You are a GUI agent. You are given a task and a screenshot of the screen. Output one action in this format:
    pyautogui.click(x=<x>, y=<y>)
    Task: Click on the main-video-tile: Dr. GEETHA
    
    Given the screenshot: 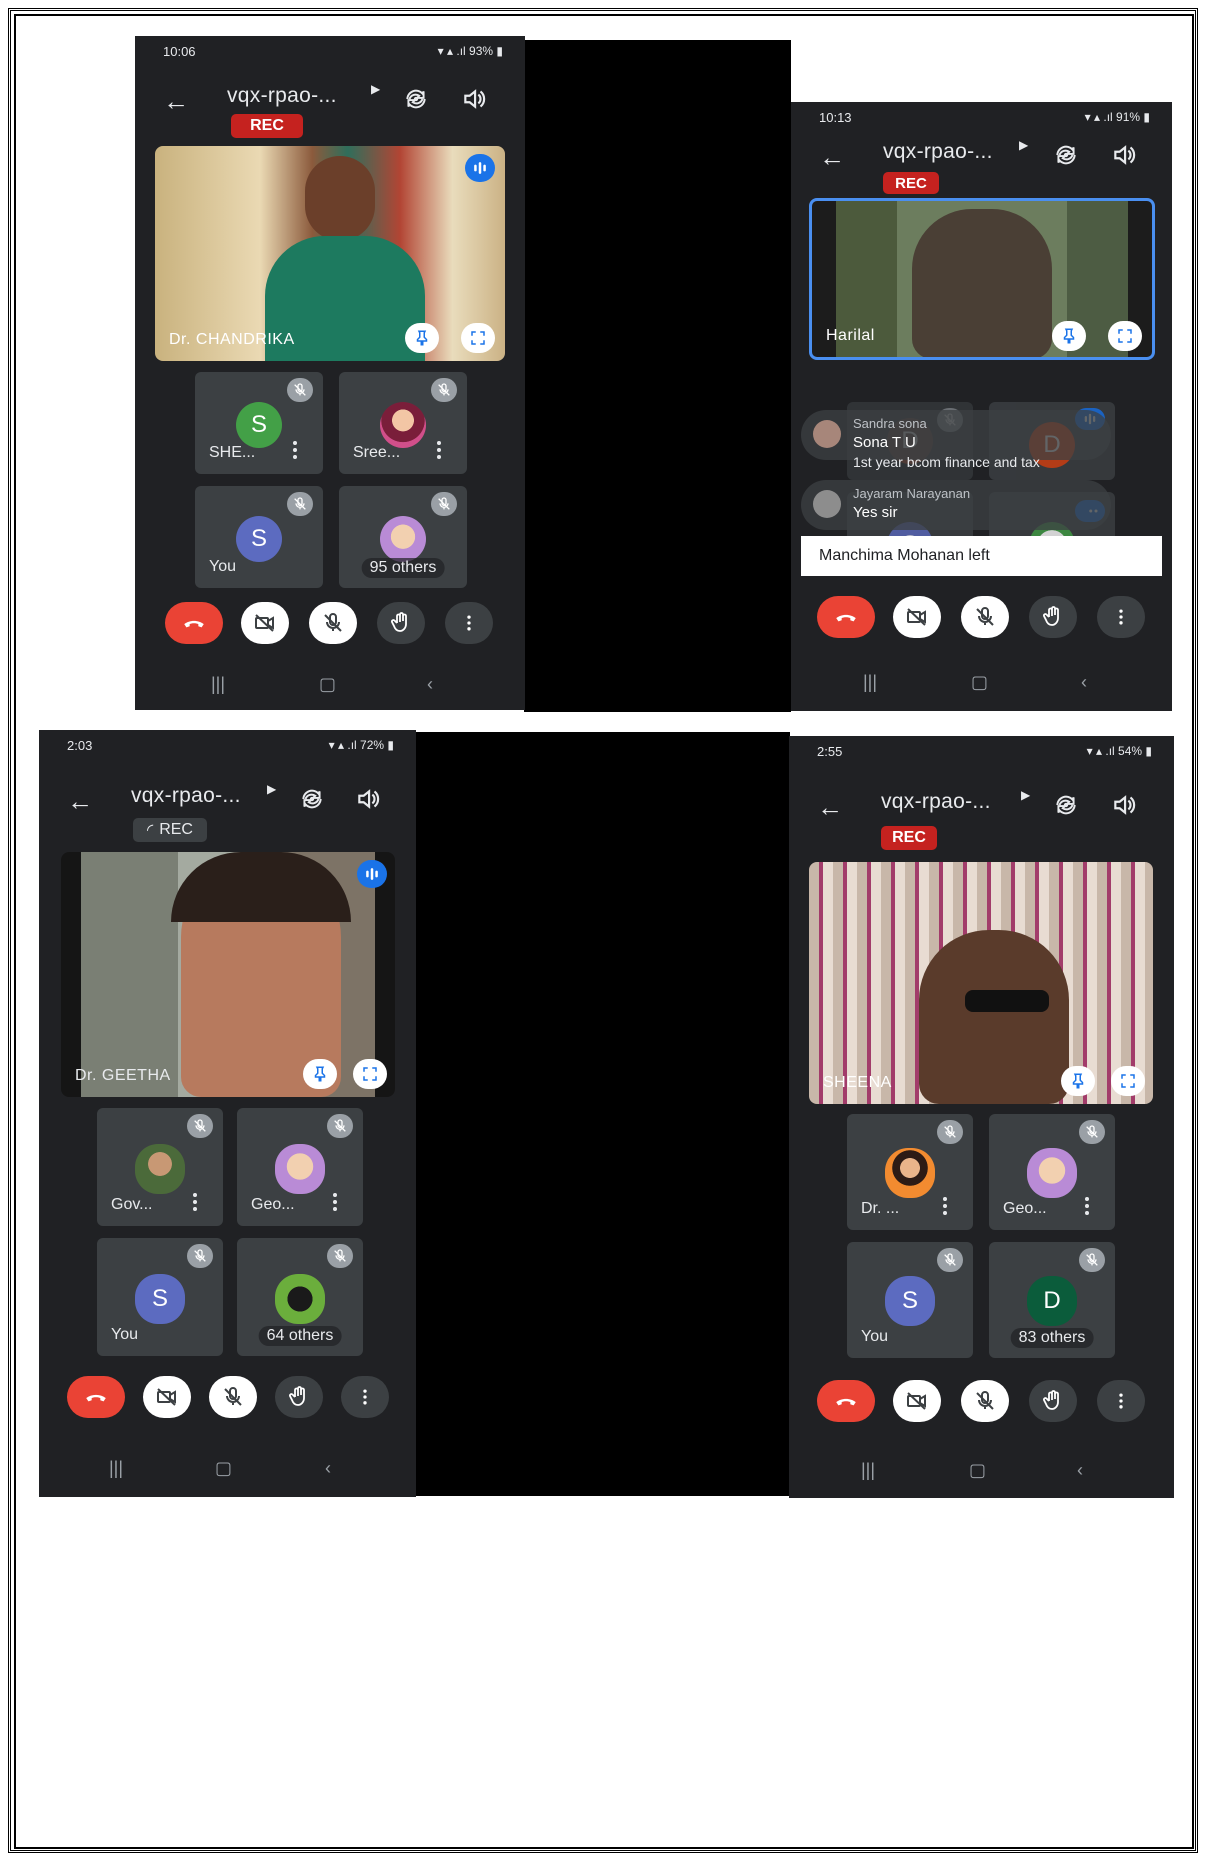 What is the action you would take?
    pyautogui.click(x=228, y=974)
    